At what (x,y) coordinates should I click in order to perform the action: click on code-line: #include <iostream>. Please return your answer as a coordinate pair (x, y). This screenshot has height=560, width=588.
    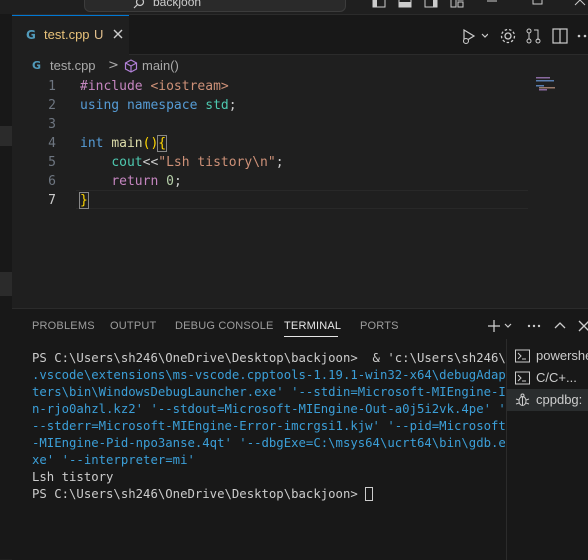
    Looking at the image, I should click on (154, 86).